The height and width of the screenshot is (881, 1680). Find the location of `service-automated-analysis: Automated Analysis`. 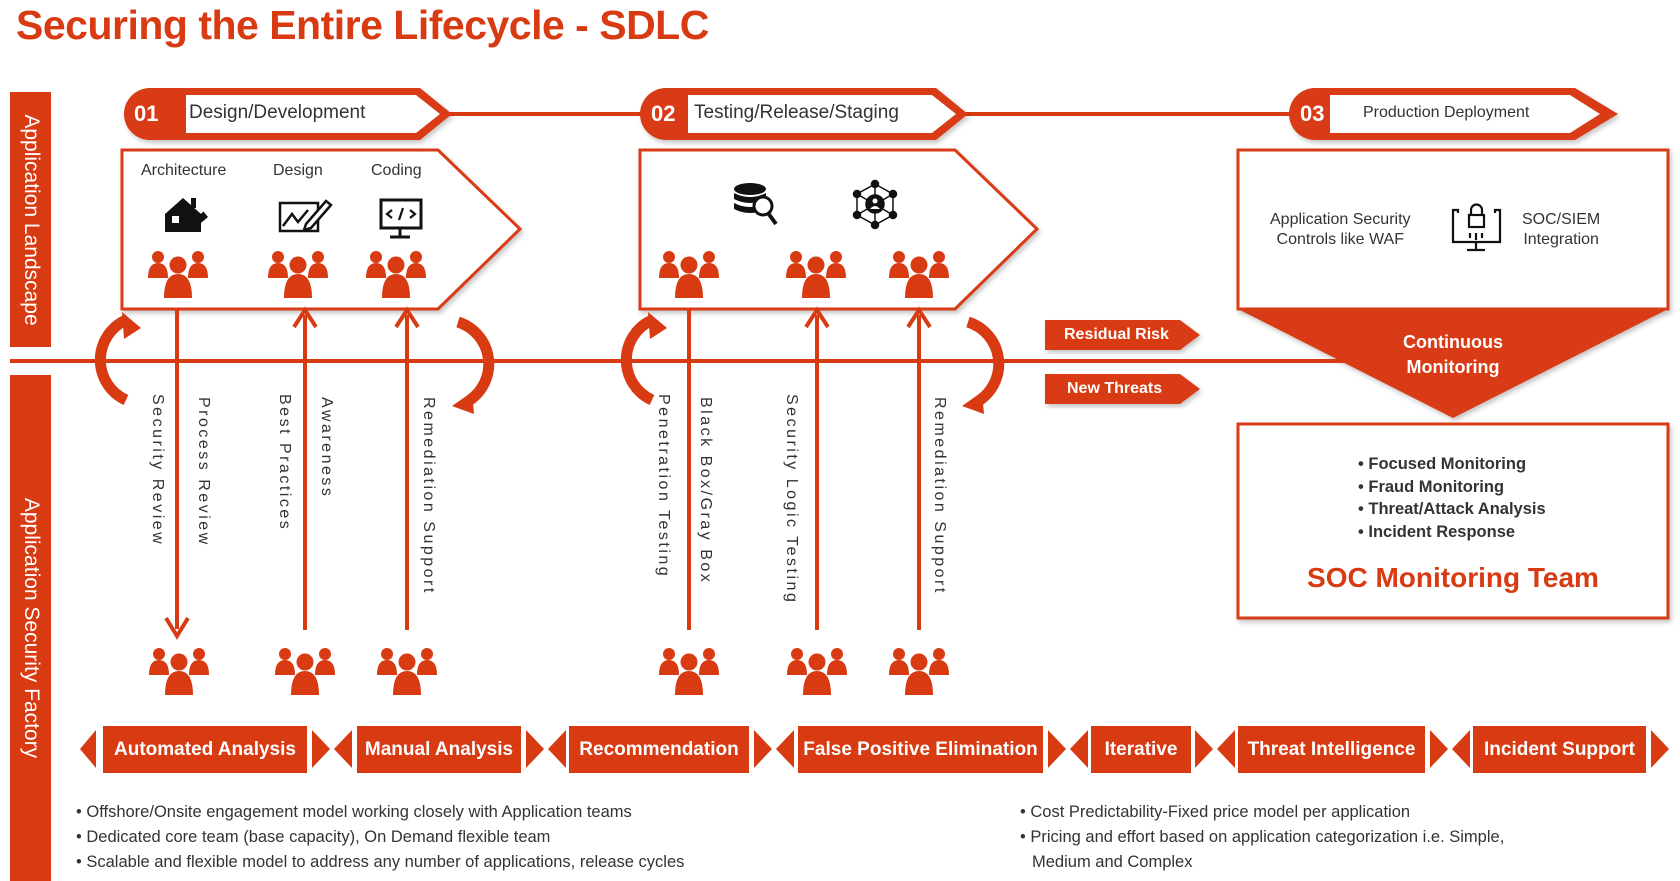

service-automated-analysis: Automated Analysis is located at coordinates (205, 749).